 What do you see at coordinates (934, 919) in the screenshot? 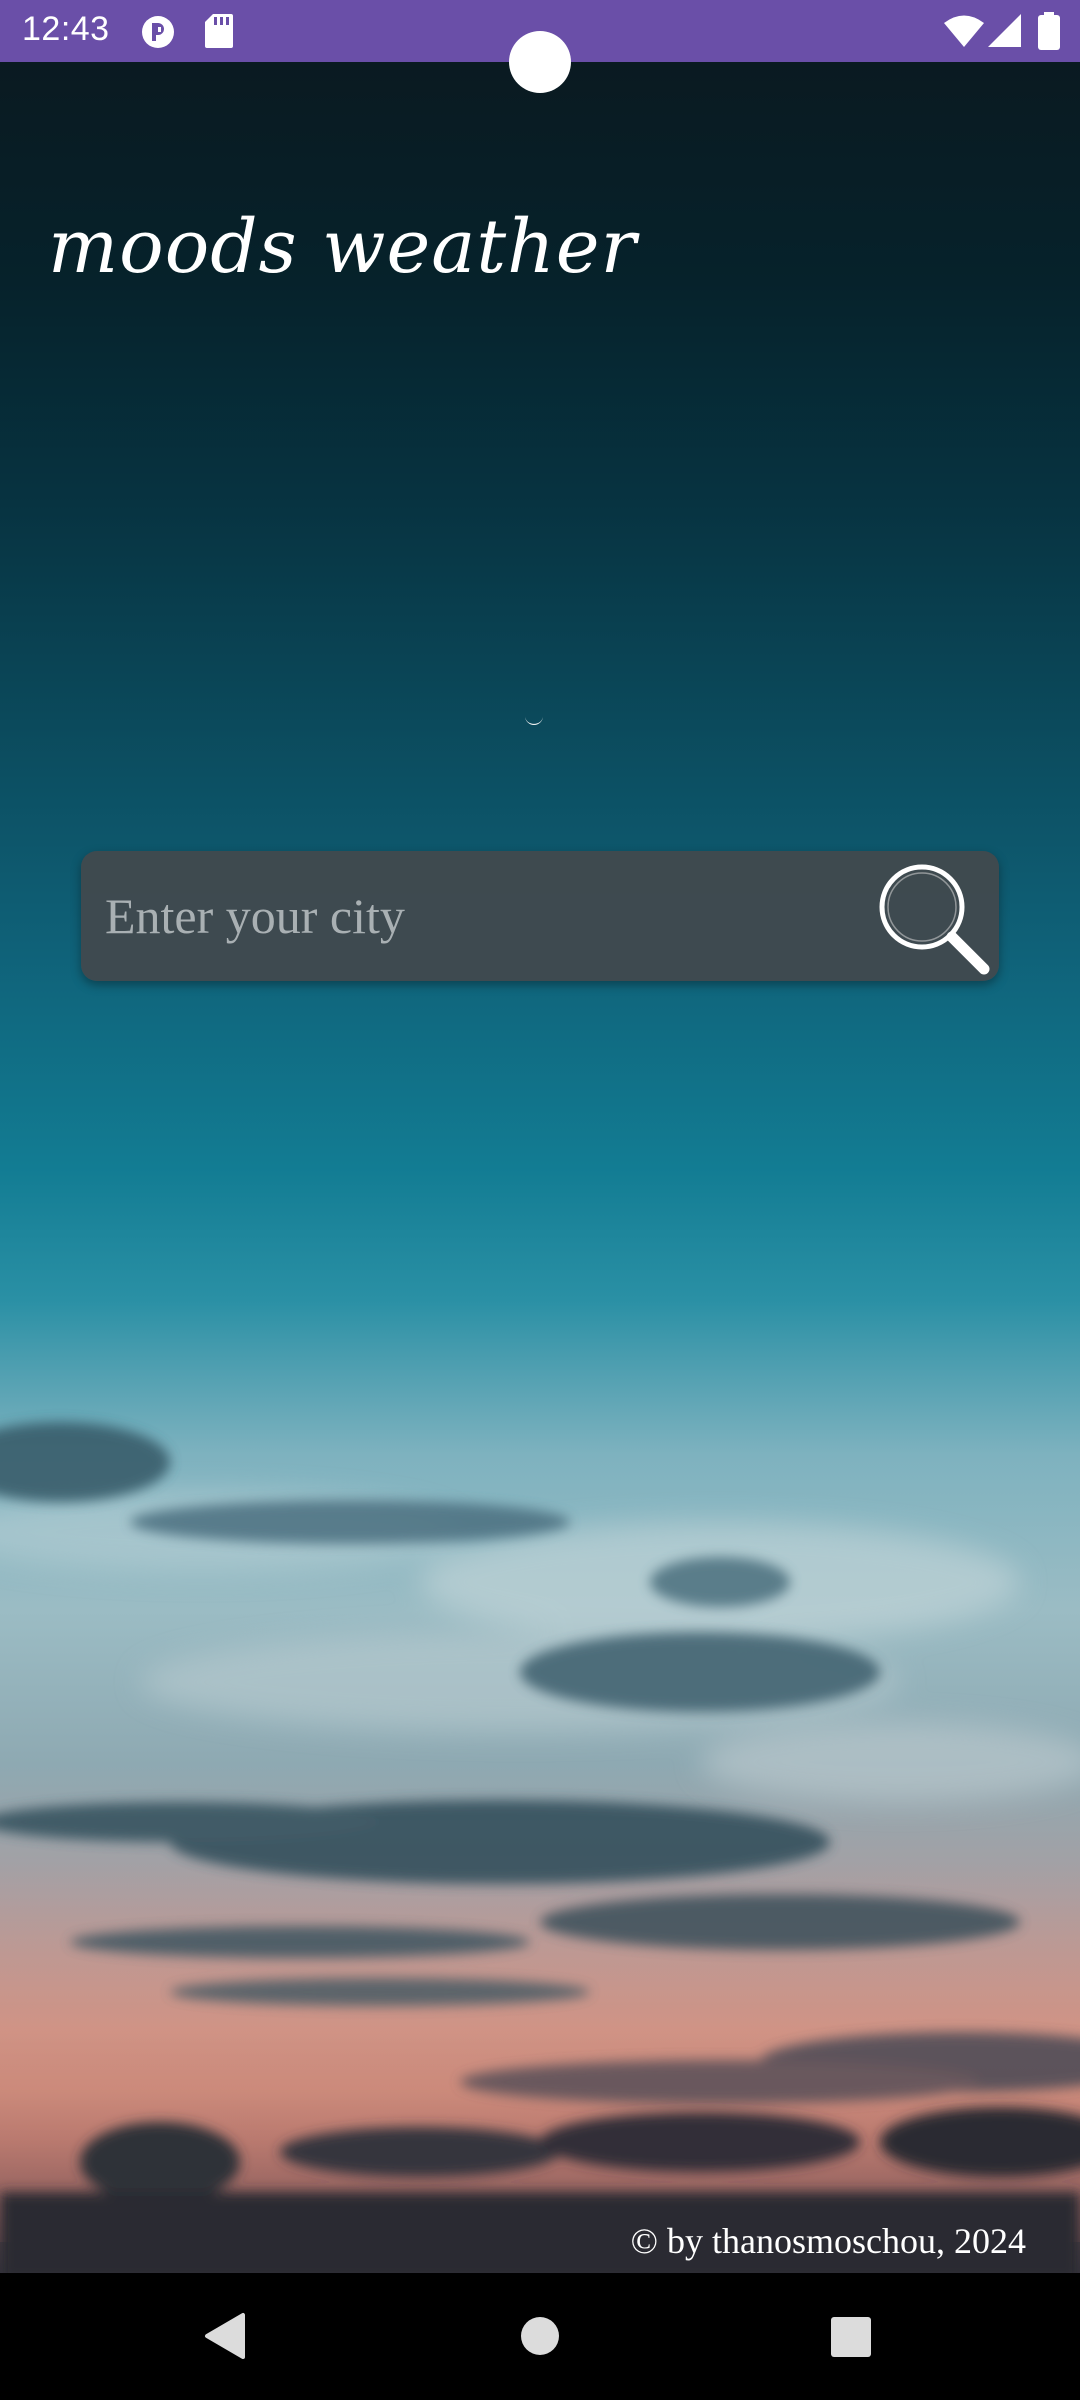
I see `search-icon` at bounding box center [934, 919].